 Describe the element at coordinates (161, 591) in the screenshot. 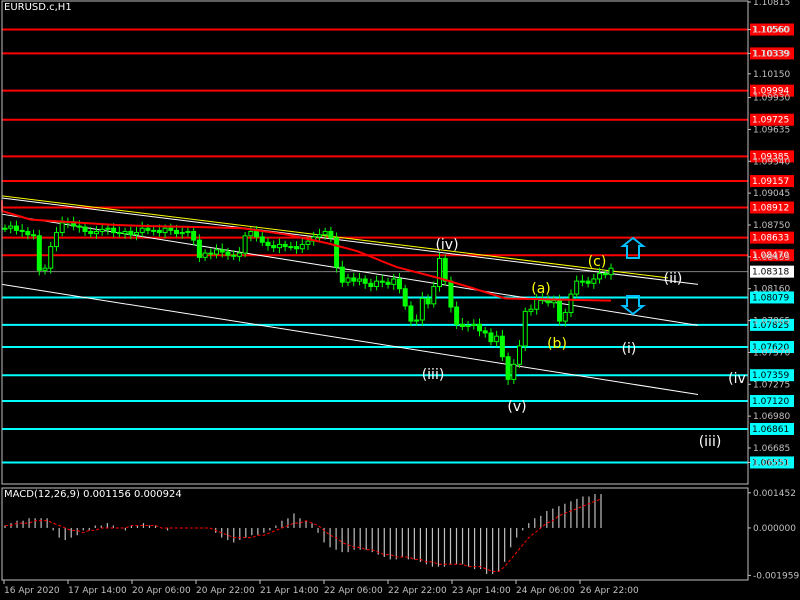

I see `x-tick-label: 20 Apr 06:00` at that location.